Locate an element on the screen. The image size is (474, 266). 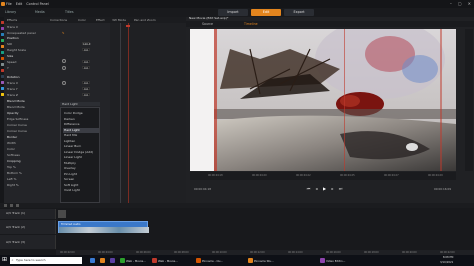
dropdown-item-selected: Hard Light is located at coordinates (81, 130).